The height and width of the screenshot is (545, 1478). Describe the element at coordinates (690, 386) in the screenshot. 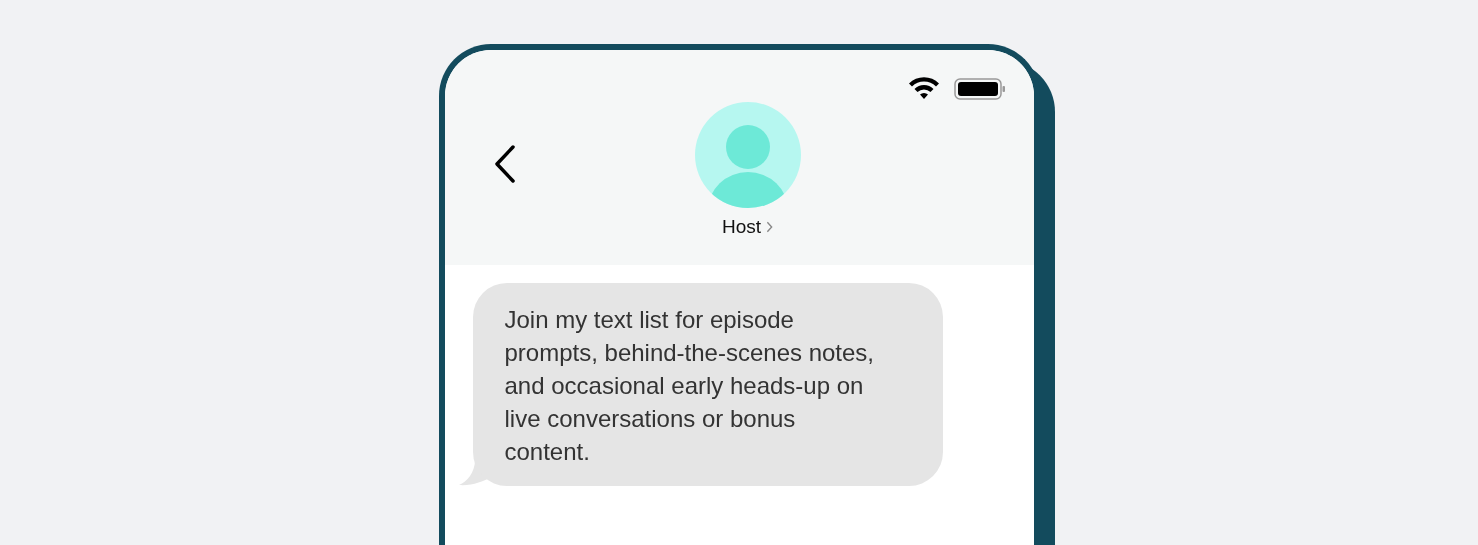

I see `message-text: Join my text list for episode prompts, behind-the-scenes notes, and occasional early heads-up on live conversations or bonus content.` at that location.